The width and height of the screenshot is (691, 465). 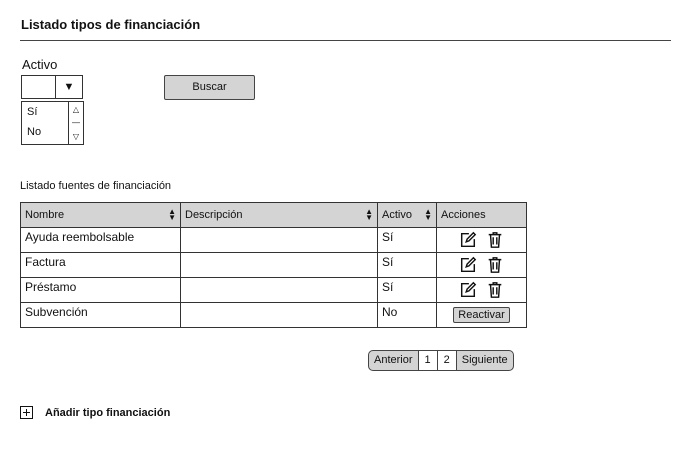 What do you see at coordinates (76, 137) in the screenshot?
I see `scroll-down-icon: ▽` at bounding box center [76, 137].